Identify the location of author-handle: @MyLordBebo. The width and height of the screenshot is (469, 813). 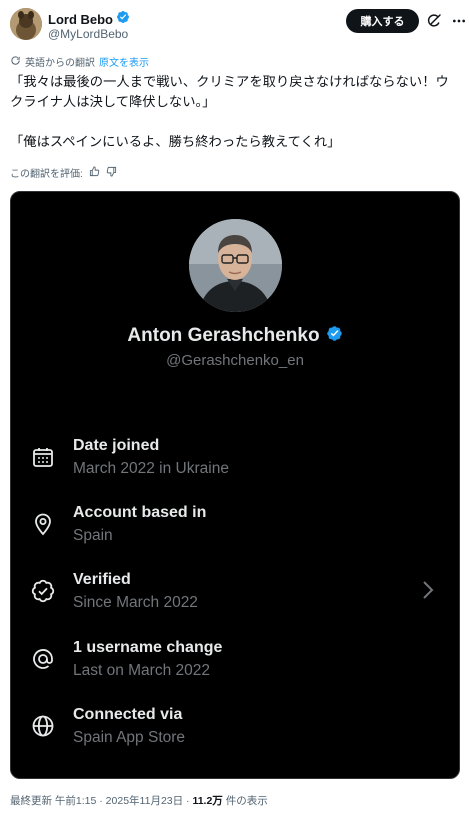
(88, 34).